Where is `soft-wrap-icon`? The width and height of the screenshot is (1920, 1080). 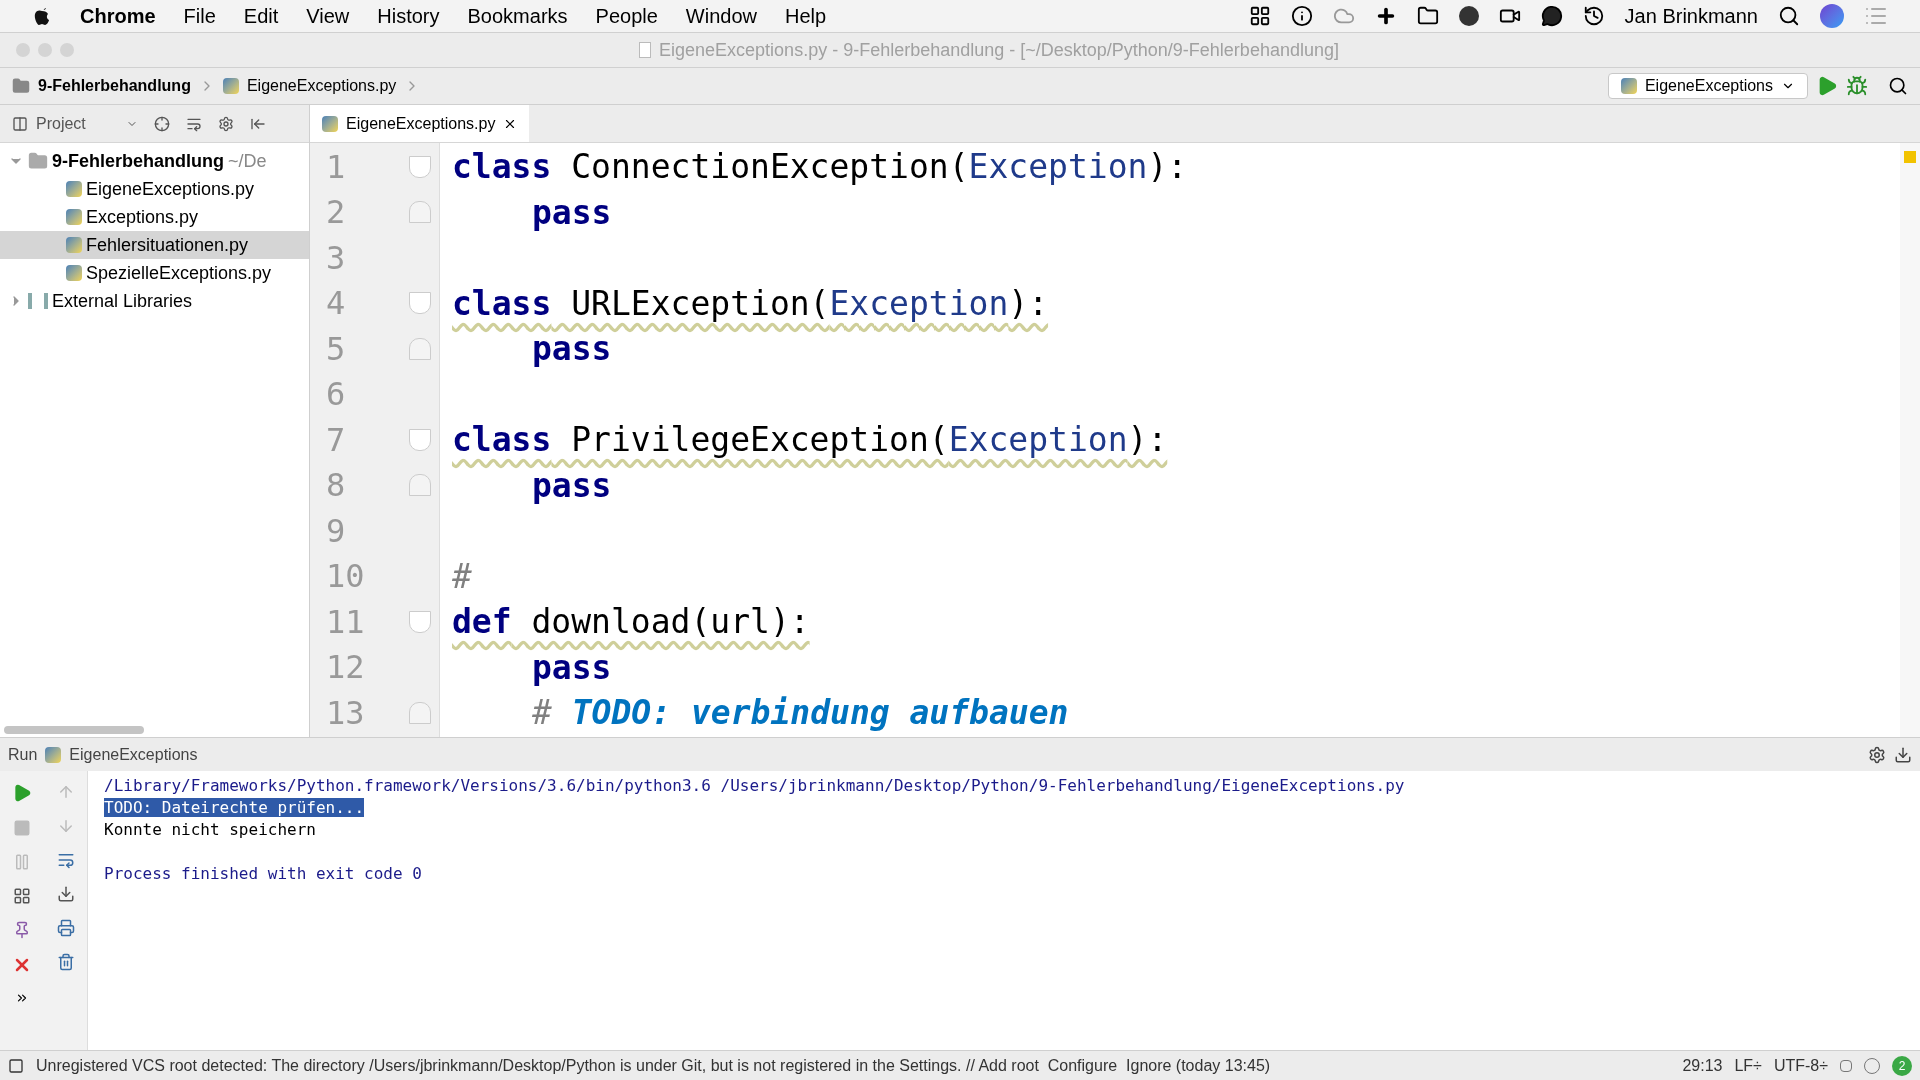
soft-wrap-icon is located at coordinates (65, 860).